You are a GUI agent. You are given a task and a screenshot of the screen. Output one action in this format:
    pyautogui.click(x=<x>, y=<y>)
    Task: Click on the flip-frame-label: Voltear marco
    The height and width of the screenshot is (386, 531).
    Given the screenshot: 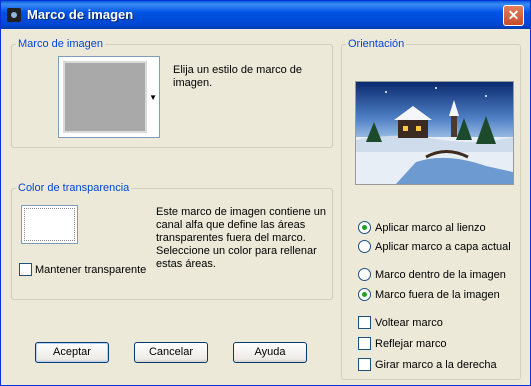 What is the action you would take?
    pyautogui.click(x=409, y=323)
    